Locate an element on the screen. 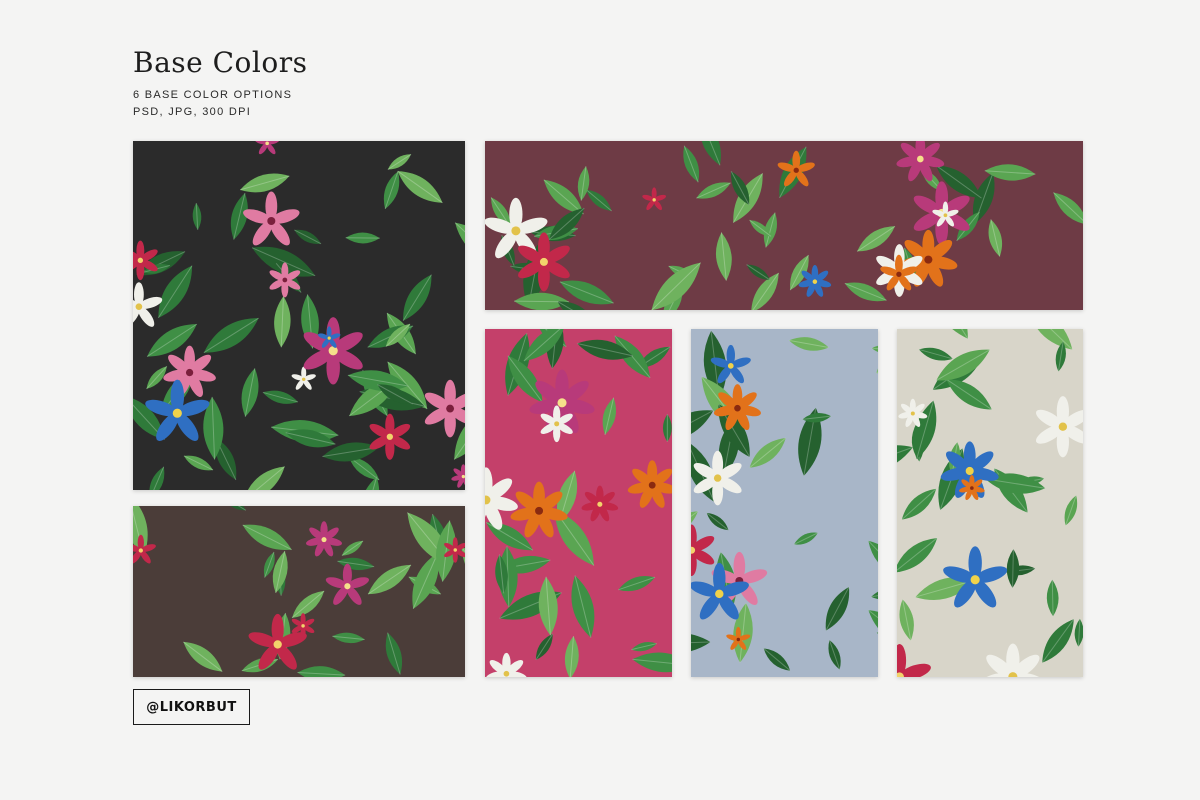 This screenshot has height=800, width=1200. swatch-brown is located at coordinates (299, 591).